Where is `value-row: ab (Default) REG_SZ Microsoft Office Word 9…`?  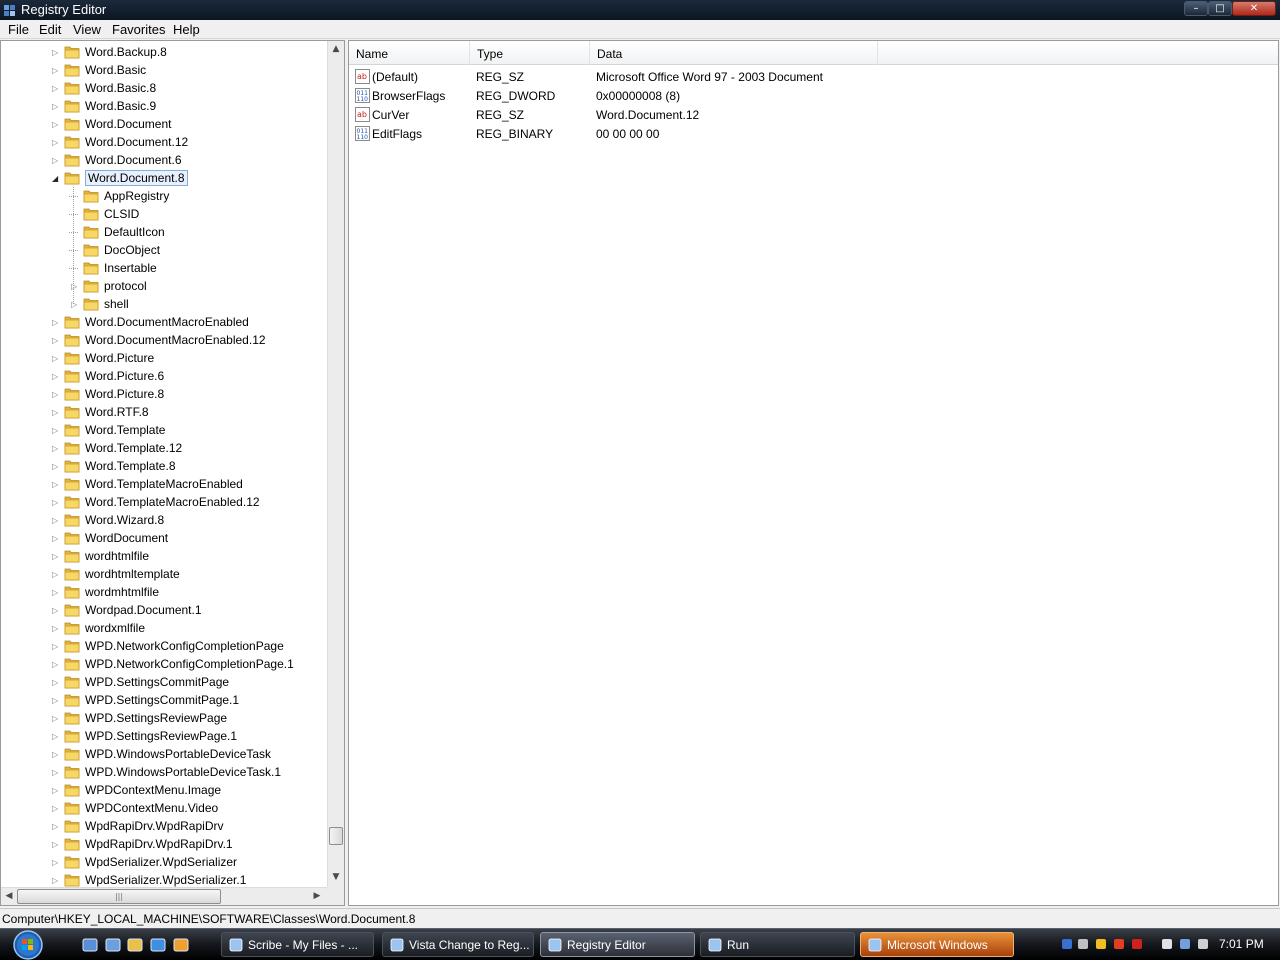 value-row: ab (Default) REG_SZ Microsoft Office Word 9… is located at coordinates (813, 76).